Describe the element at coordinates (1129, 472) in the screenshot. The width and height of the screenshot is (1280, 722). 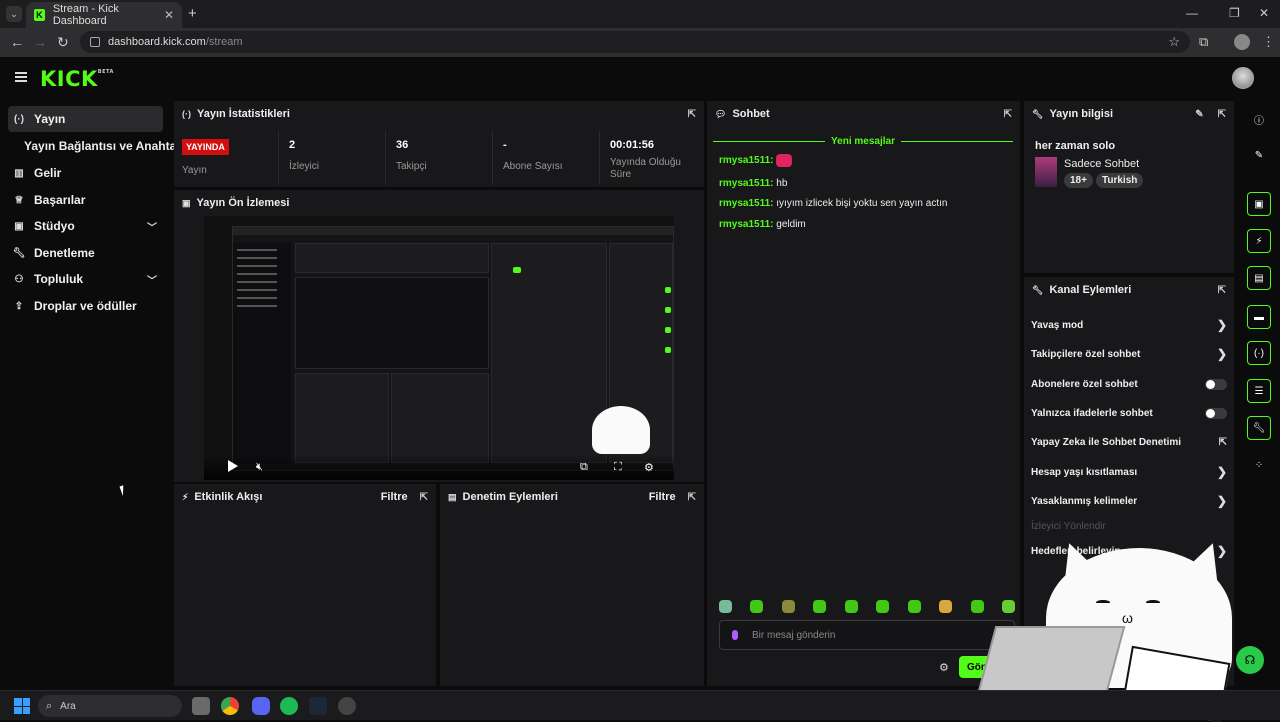
I see `account-age-row: Hesap yaşı kısıtlaması ❯` at that location.